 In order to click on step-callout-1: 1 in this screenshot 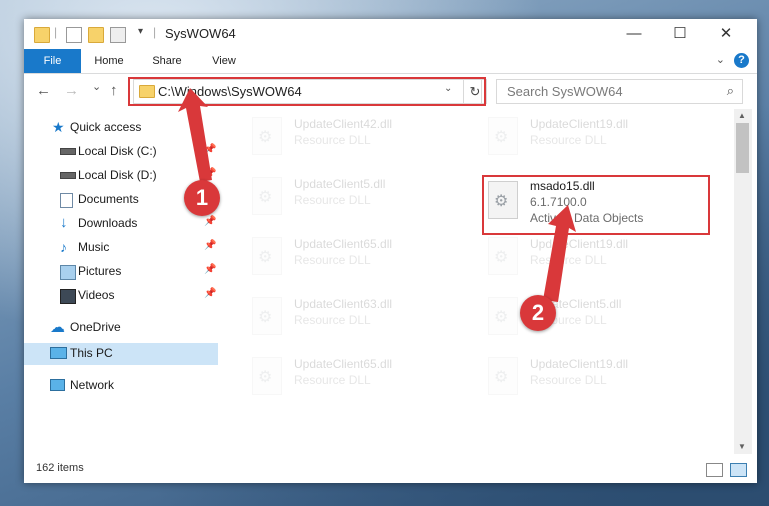, I will do `click(202, 198)`.